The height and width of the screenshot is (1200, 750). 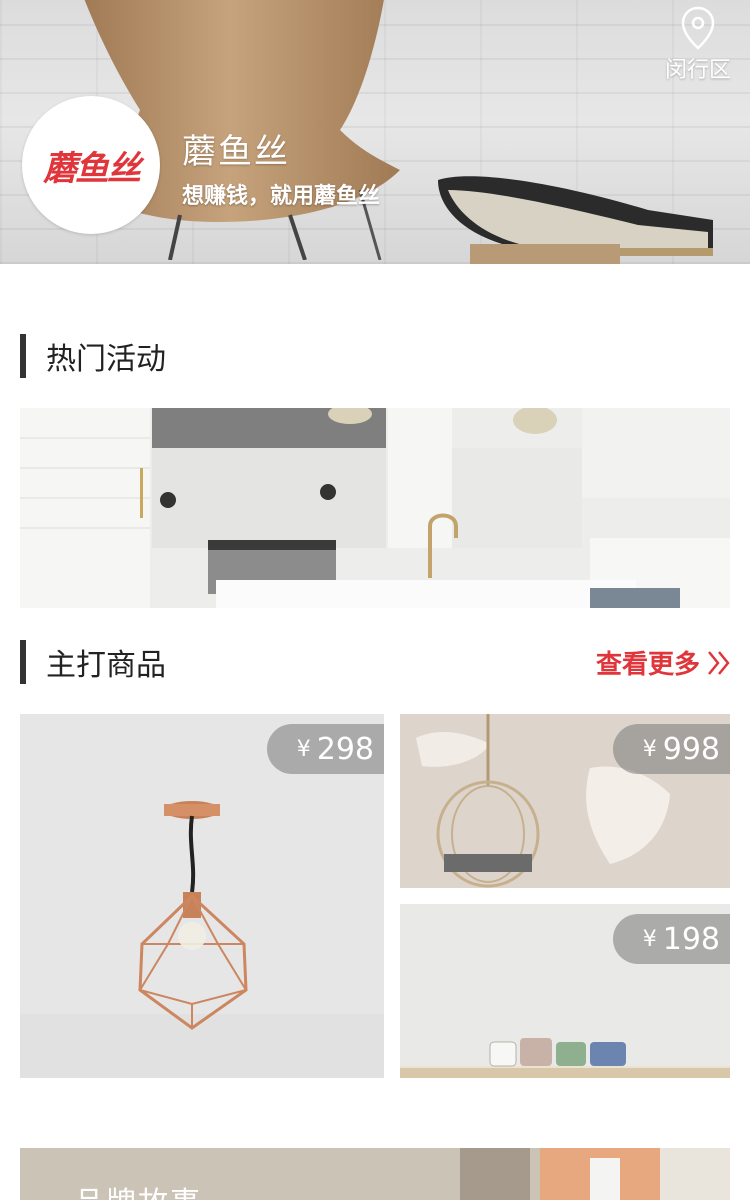 I want to click on brand-slogan: 想赚钱，就用蘑鱼丝, so click(x=281, y=196).